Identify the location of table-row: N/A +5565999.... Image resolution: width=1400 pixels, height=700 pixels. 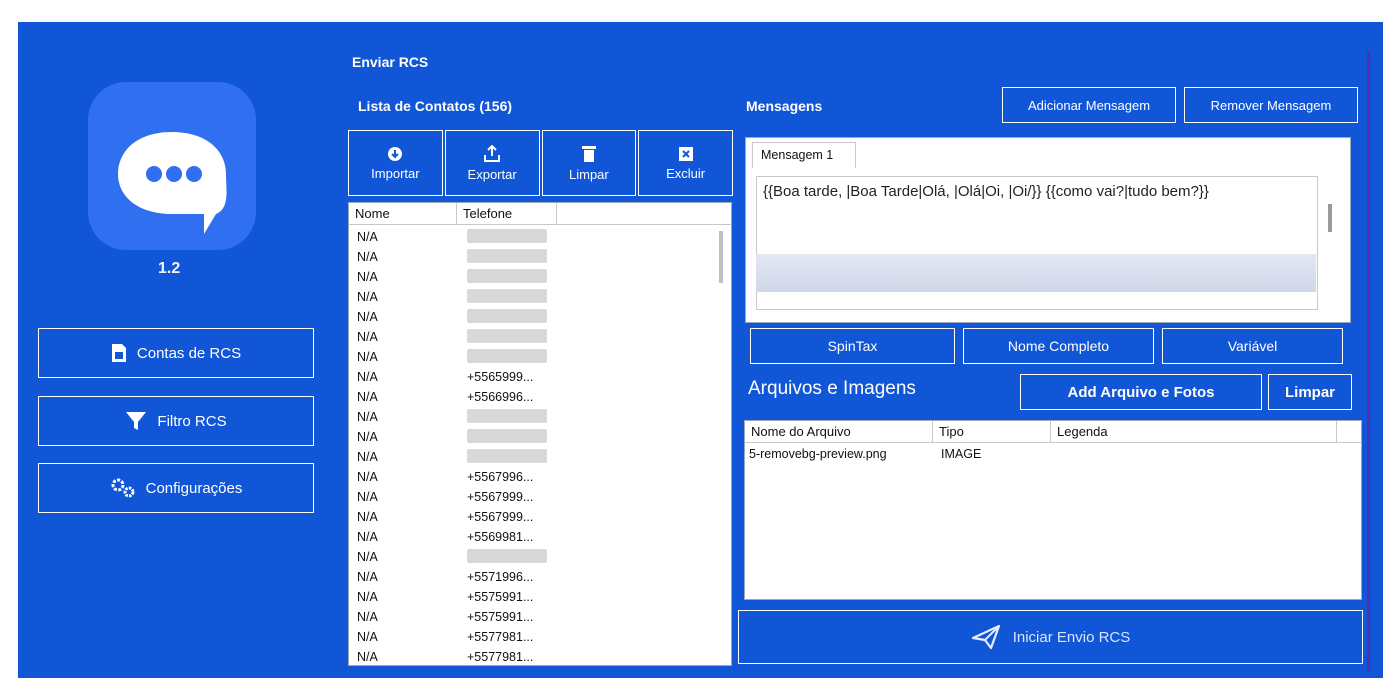
(530, 377).